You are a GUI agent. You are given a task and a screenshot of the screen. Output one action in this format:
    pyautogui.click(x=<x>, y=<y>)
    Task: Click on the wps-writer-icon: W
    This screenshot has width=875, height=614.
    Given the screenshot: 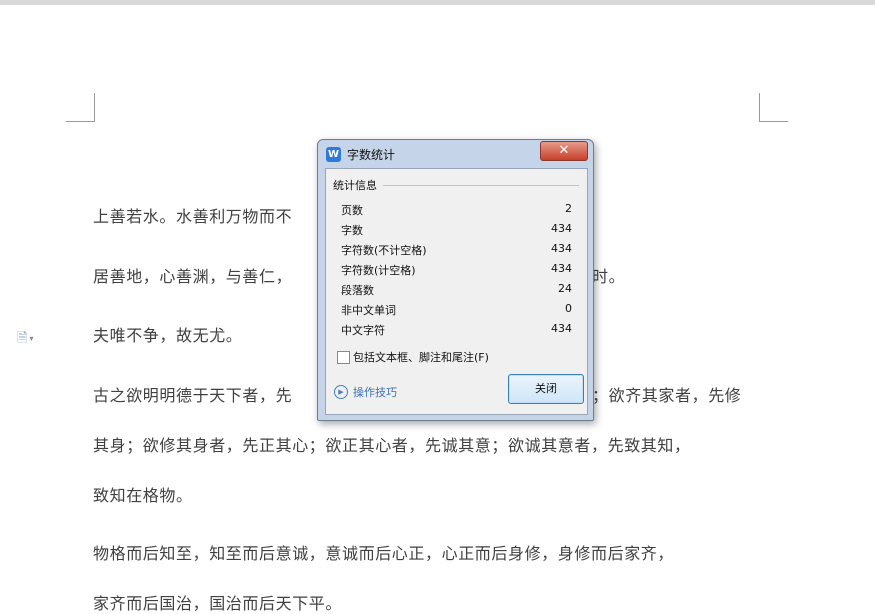 What is the action you would take?
    pyautogui.click(x=333, y=154)
    